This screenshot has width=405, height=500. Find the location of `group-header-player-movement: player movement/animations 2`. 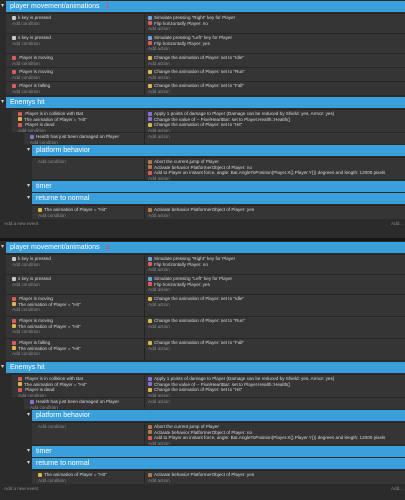

group-header-player-movement: player movement/animations 2 is located at coordinates (205, 247).